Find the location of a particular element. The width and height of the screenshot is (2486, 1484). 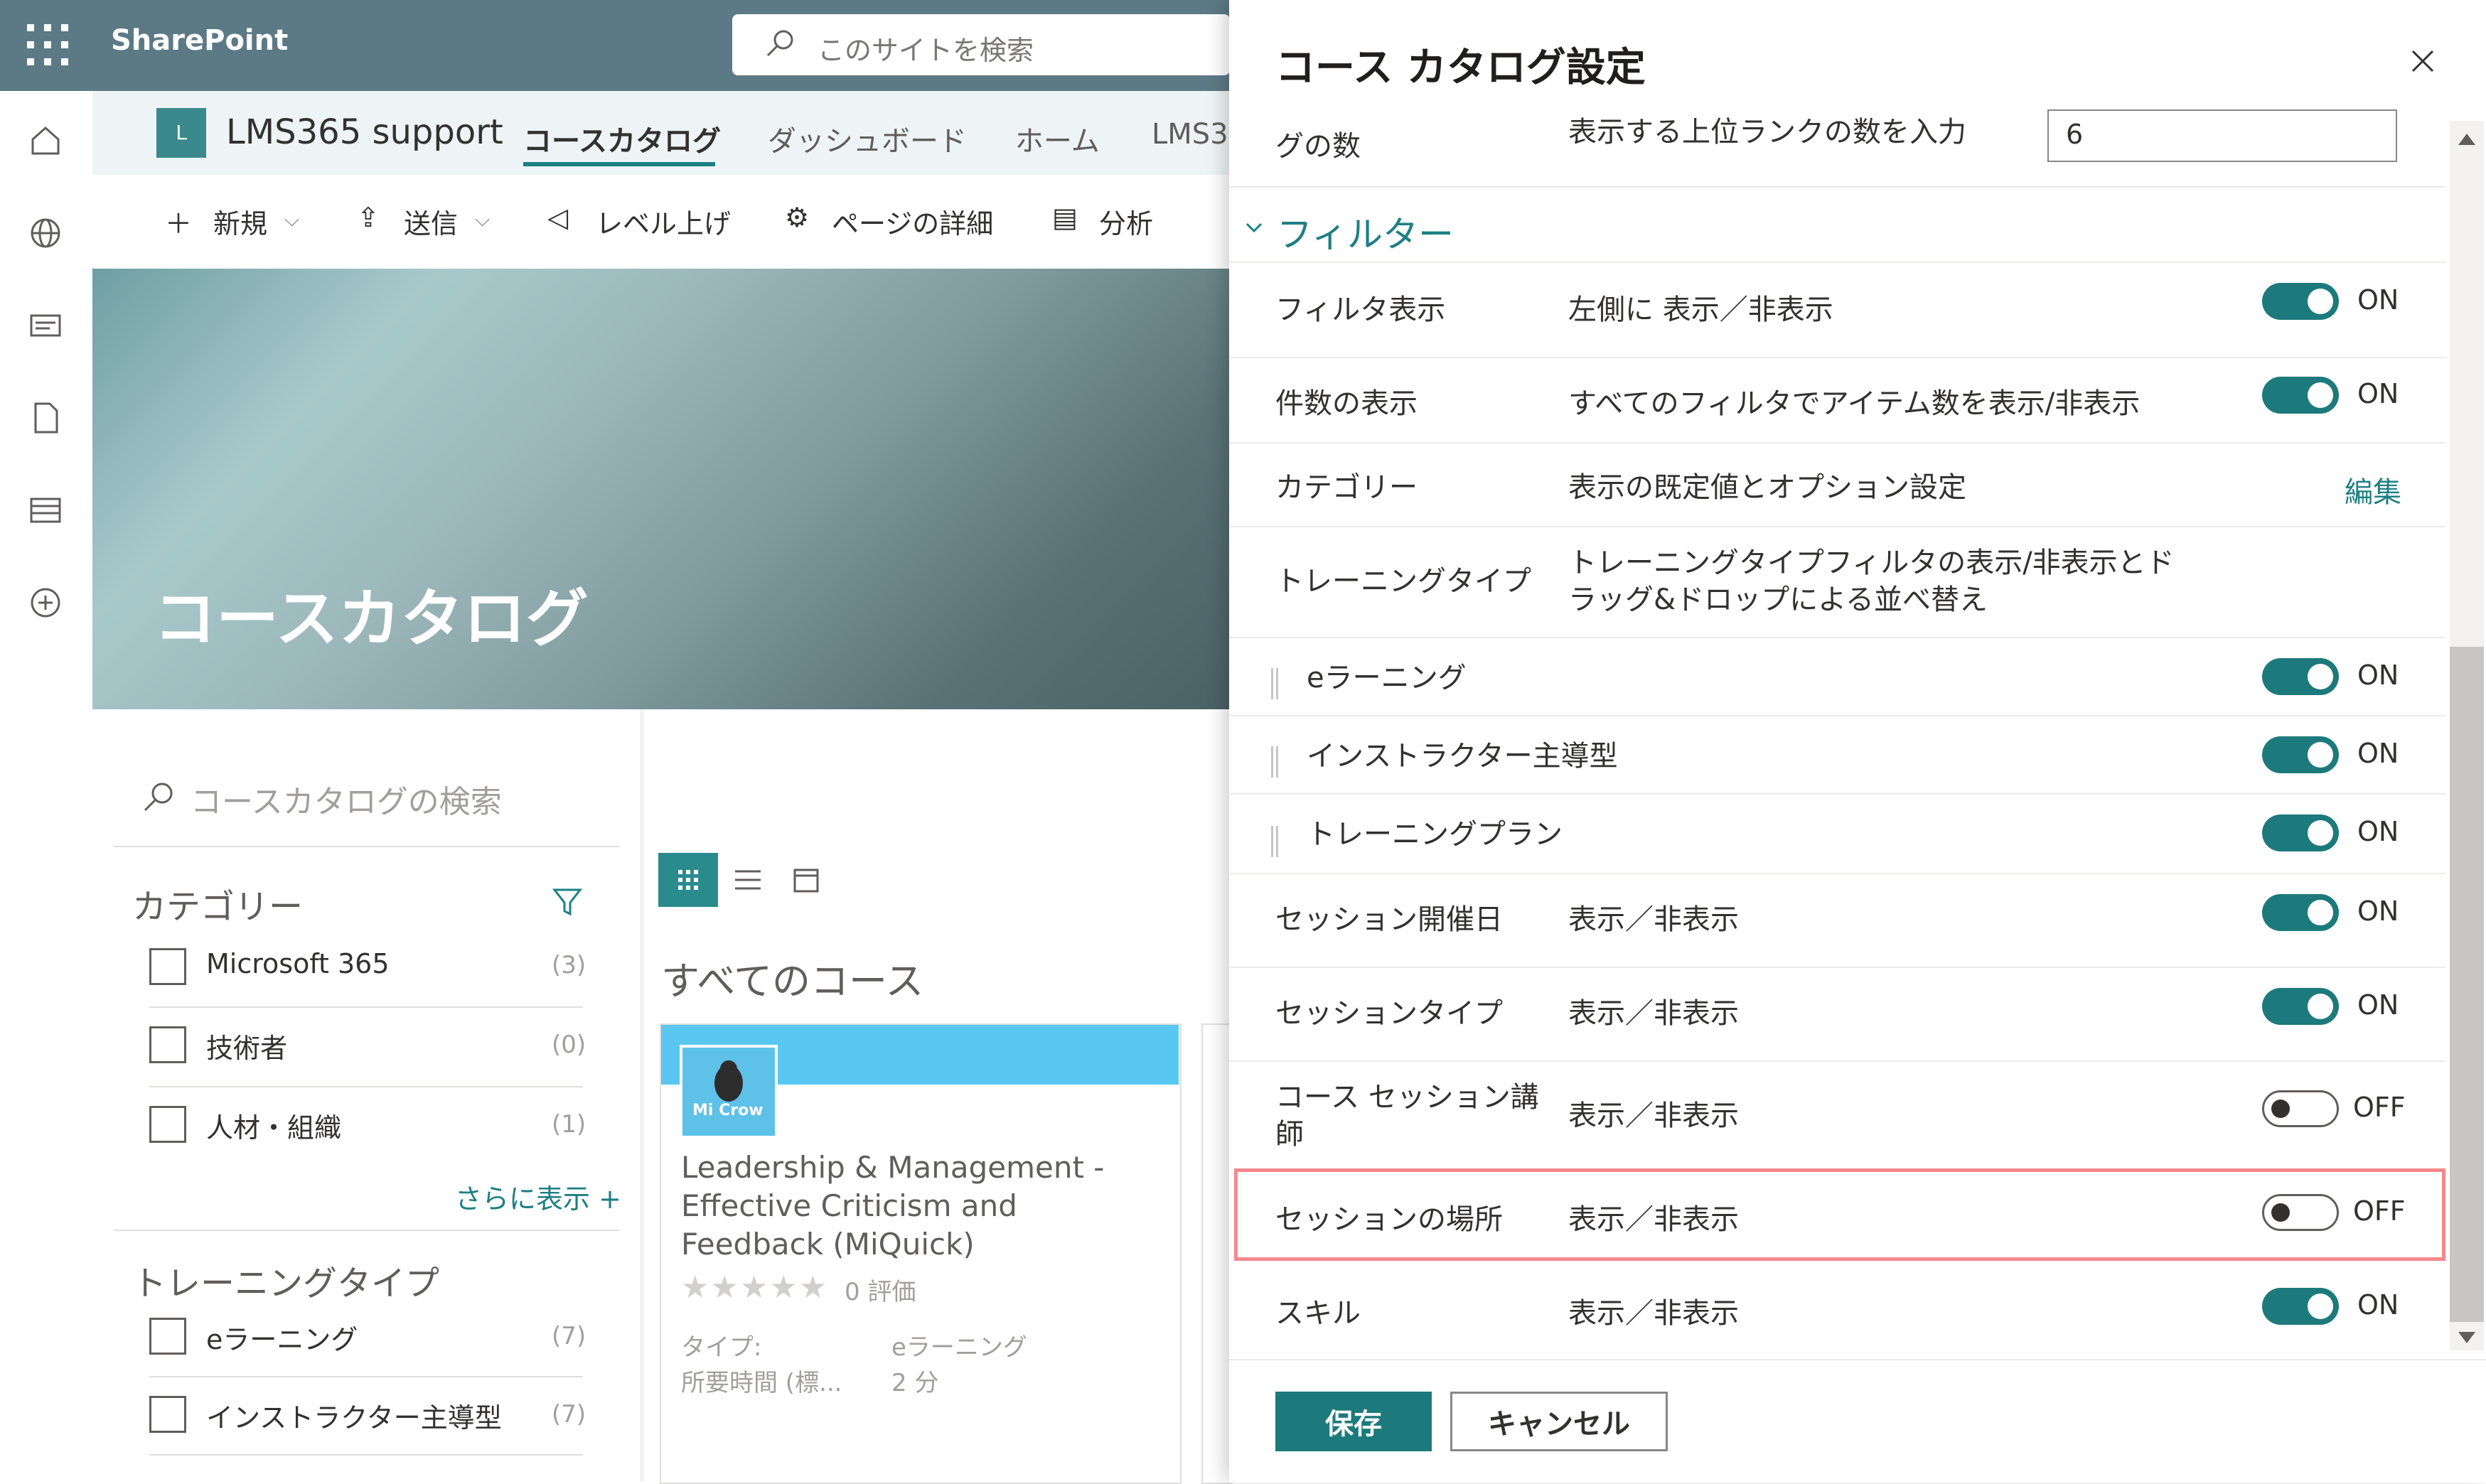

send-button: 送信 is located at coordinates (431, 222).